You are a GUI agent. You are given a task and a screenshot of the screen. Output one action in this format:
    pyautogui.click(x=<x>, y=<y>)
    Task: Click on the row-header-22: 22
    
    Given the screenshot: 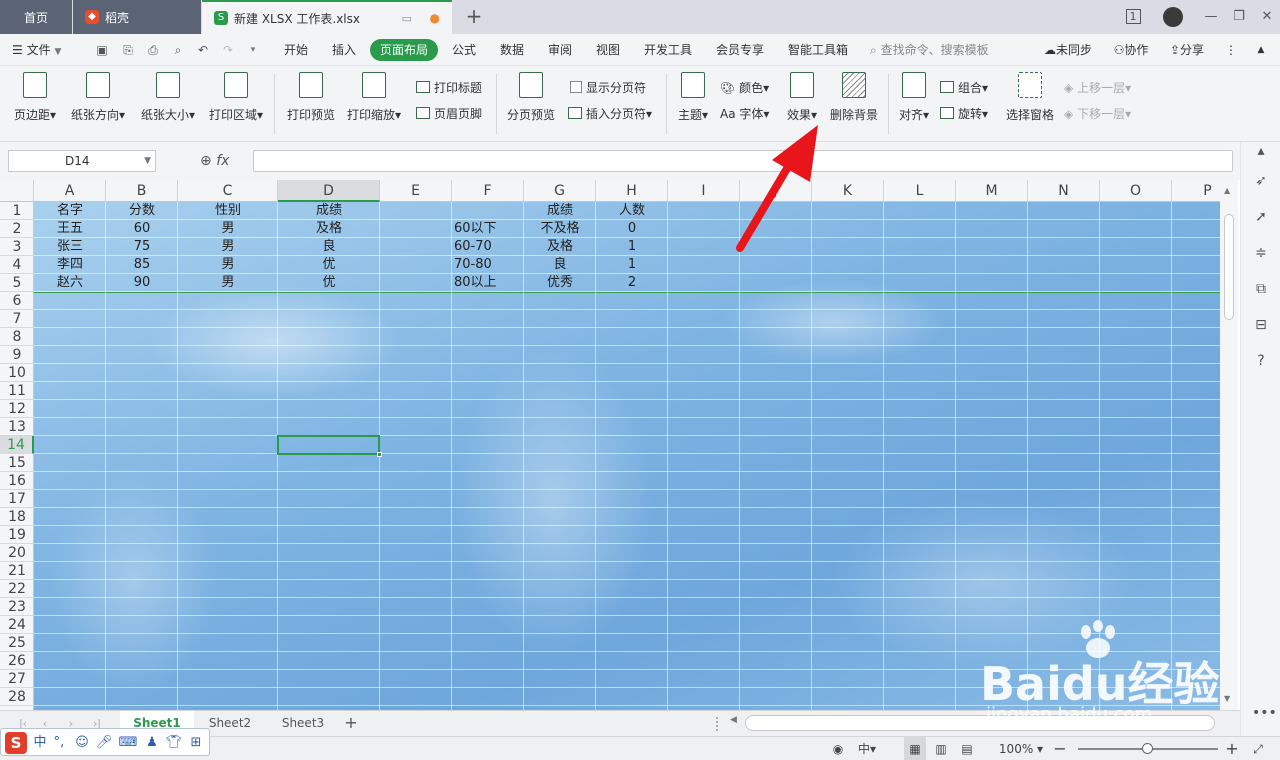 What is the action you would take?
    pyautogui.click(x=17, y=589)
    